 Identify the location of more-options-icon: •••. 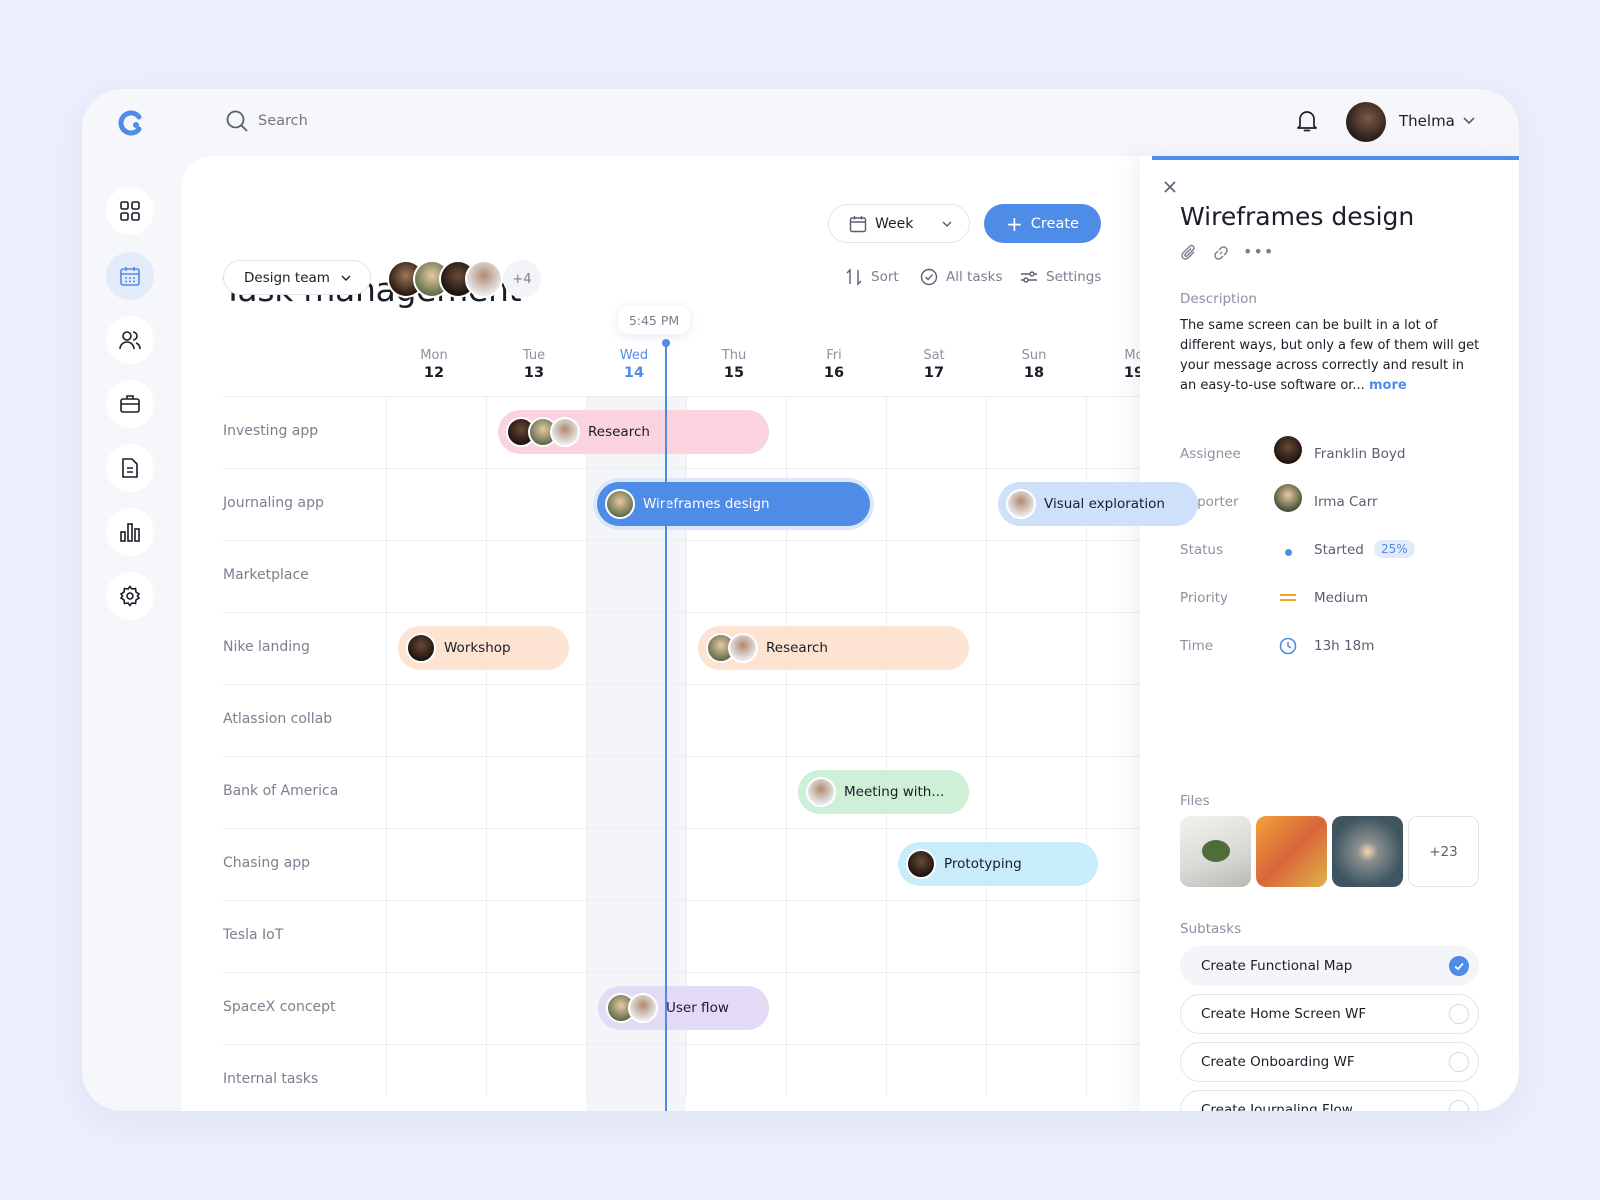
(1258, 251).